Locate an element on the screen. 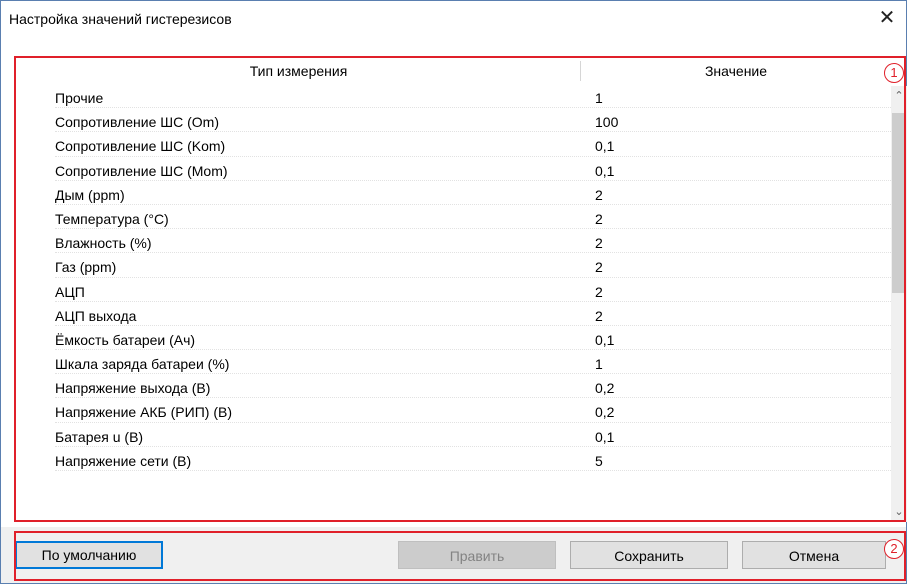 This screenshot has height=584, width=907. title-bar: Настройка значений гистерезисов ✕ is located at coordinates (453, 19).